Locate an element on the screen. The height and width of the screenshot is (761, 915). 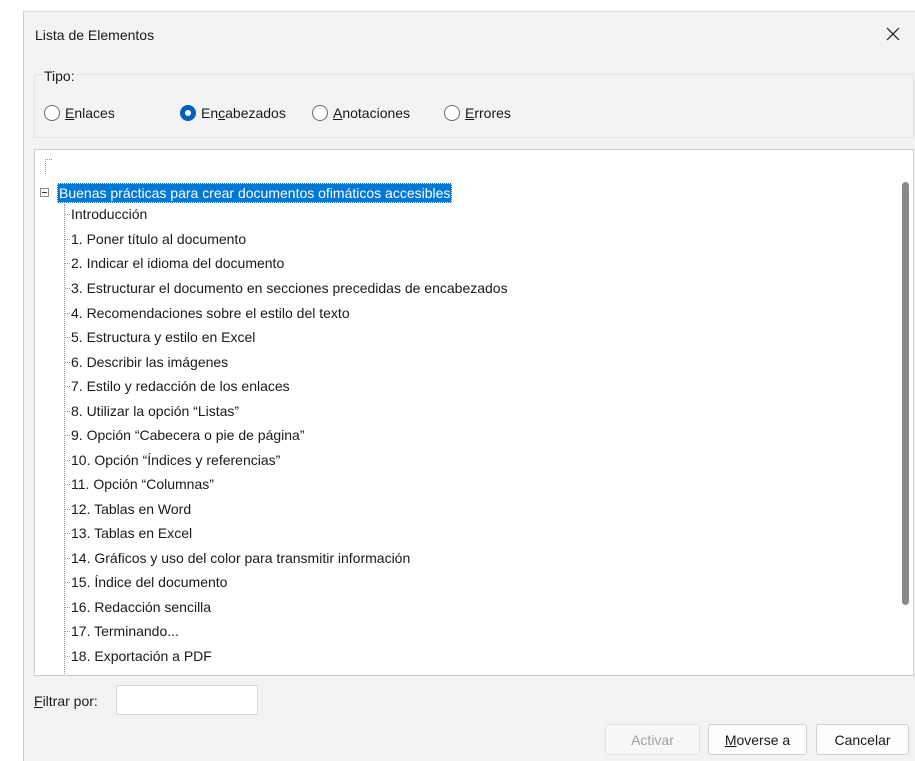
tree-item: 18. Exportación a PDF is located at coordinates (138, 656).